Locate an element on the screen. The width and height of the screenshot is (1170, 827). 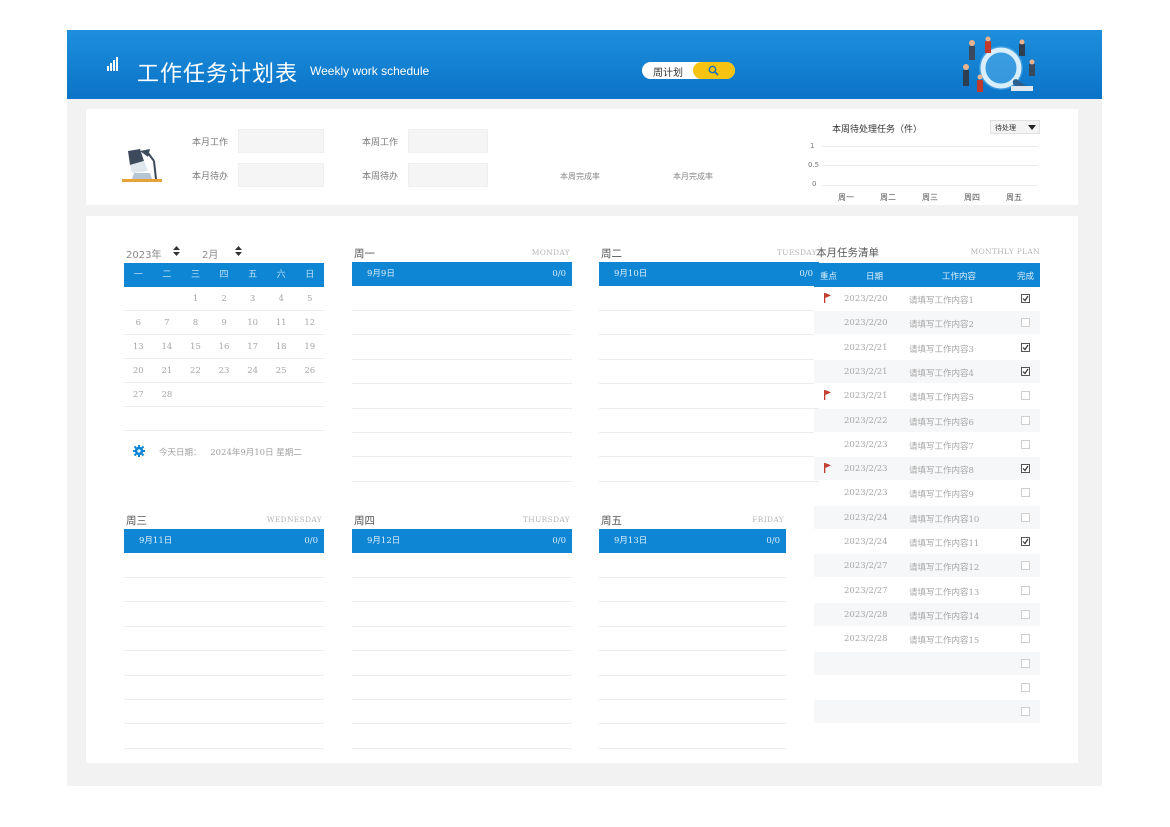
calendar-day: 5 is located at coordinates (309, 298).